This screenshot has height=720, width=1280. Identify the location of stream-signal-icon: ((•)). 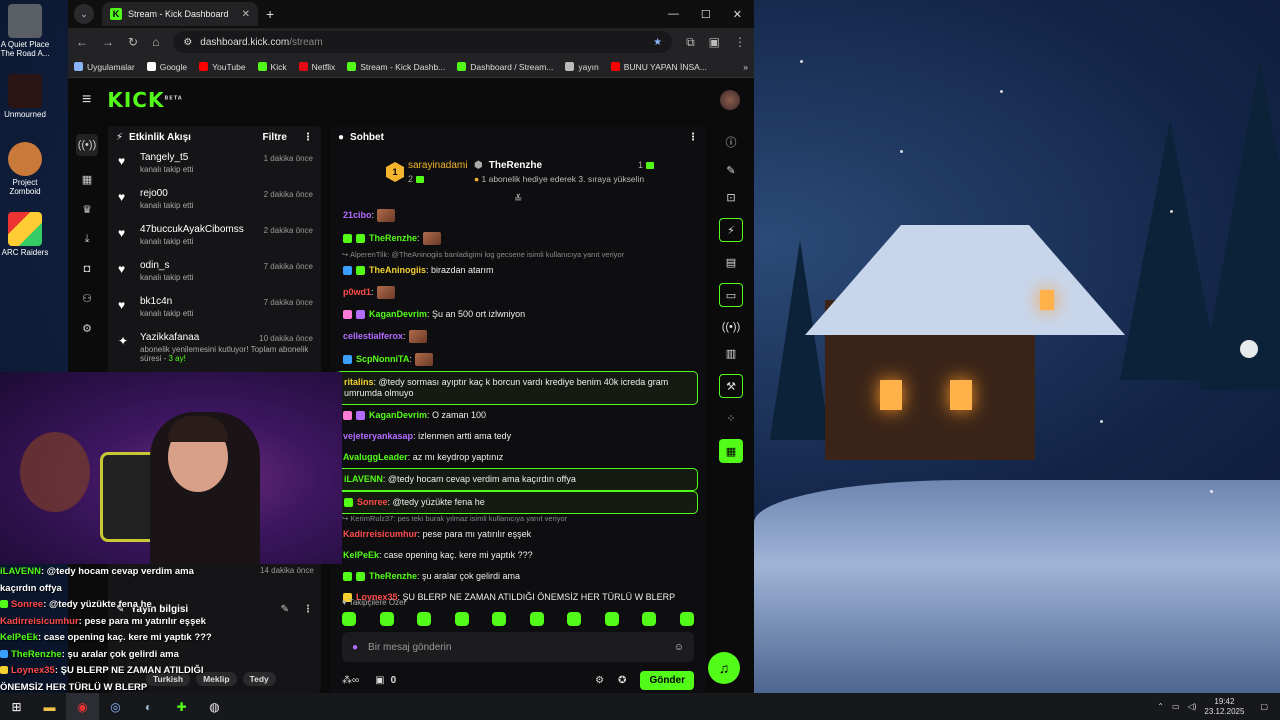
(731, 327).